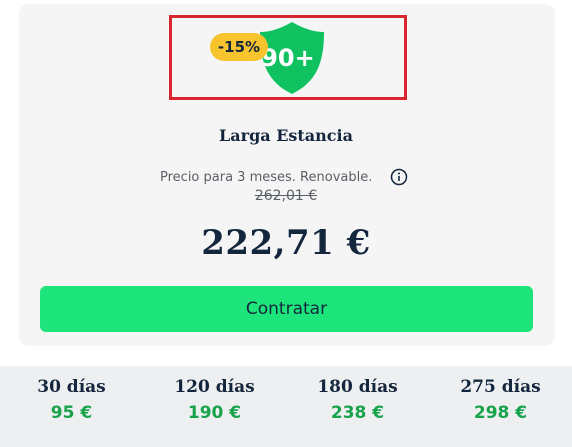 The image size is (572, 447). I want to click on plan-option-120: 120 días 190 €, so click(214, 406).